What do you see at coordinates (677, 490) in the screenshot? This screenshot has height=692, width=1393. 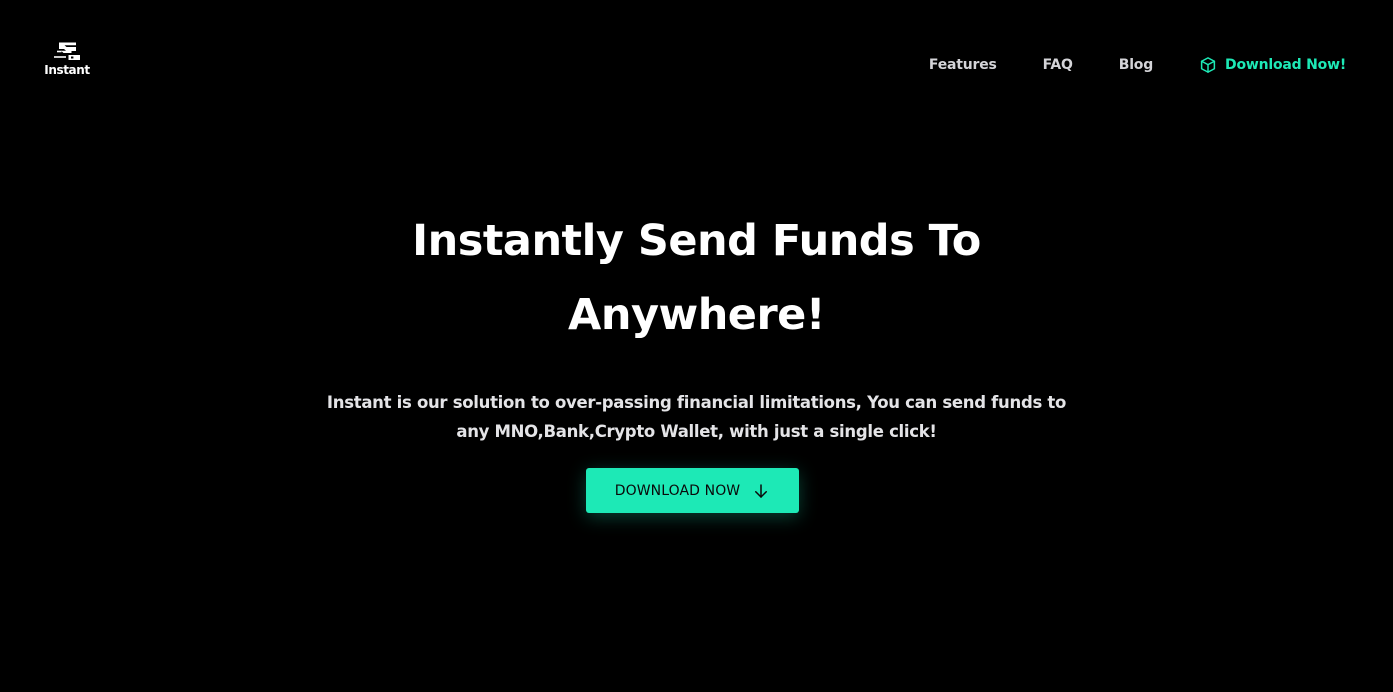 I see `download-now-label: DOWNLOAD NOW` at bounding box center [677, 490].